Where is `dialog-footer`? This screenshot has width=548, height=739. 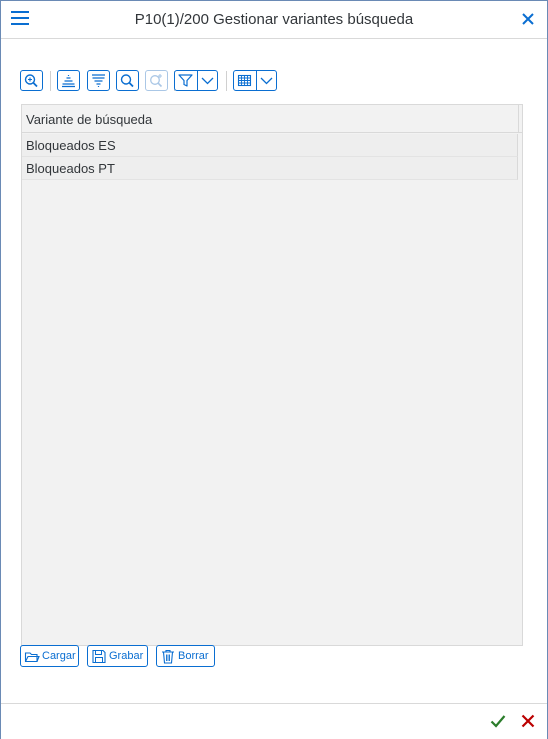
dialog-footer is located at coordinates (274, 721).